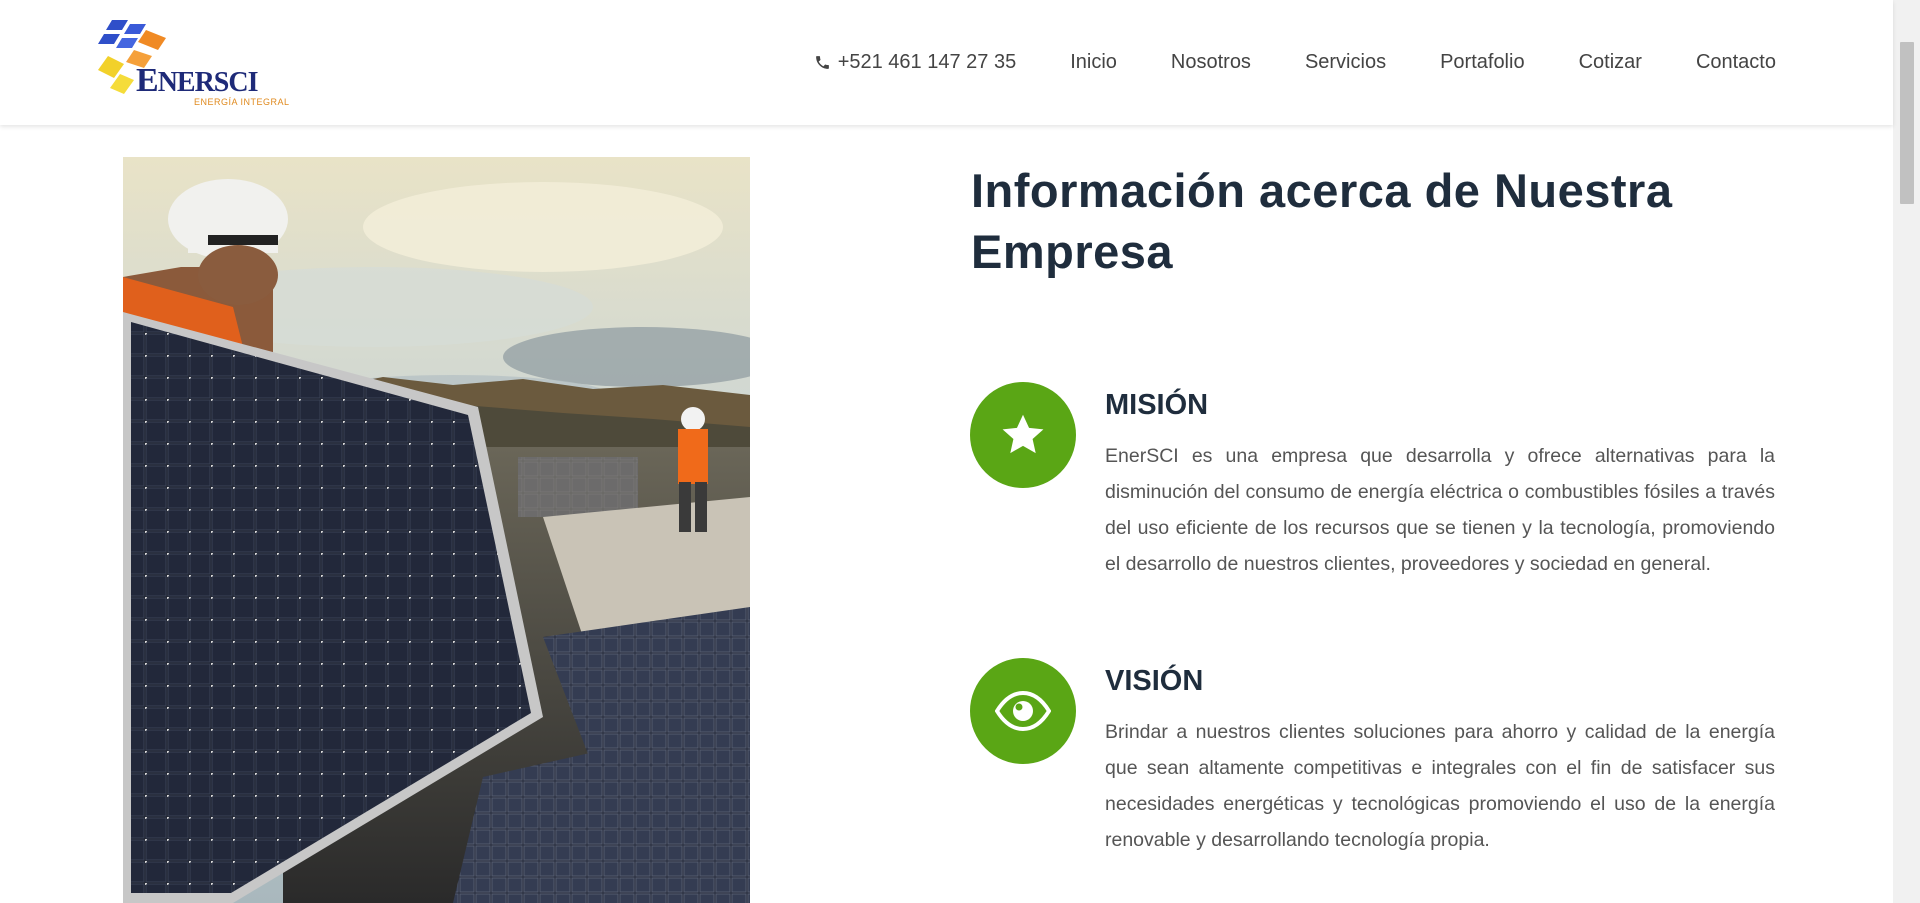 The width and height of the screenshot is (1920, 903). I want to click on mision-title: MISIÓN, so click(1157, 405).